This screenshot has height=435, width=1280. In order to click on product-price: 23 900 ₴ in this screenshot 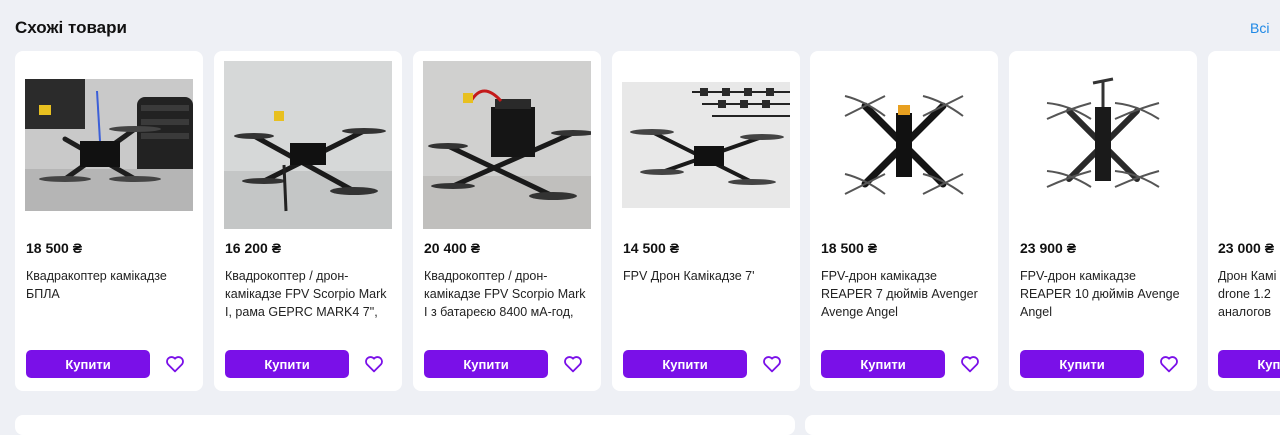, I will do `click(1048, 248)`.